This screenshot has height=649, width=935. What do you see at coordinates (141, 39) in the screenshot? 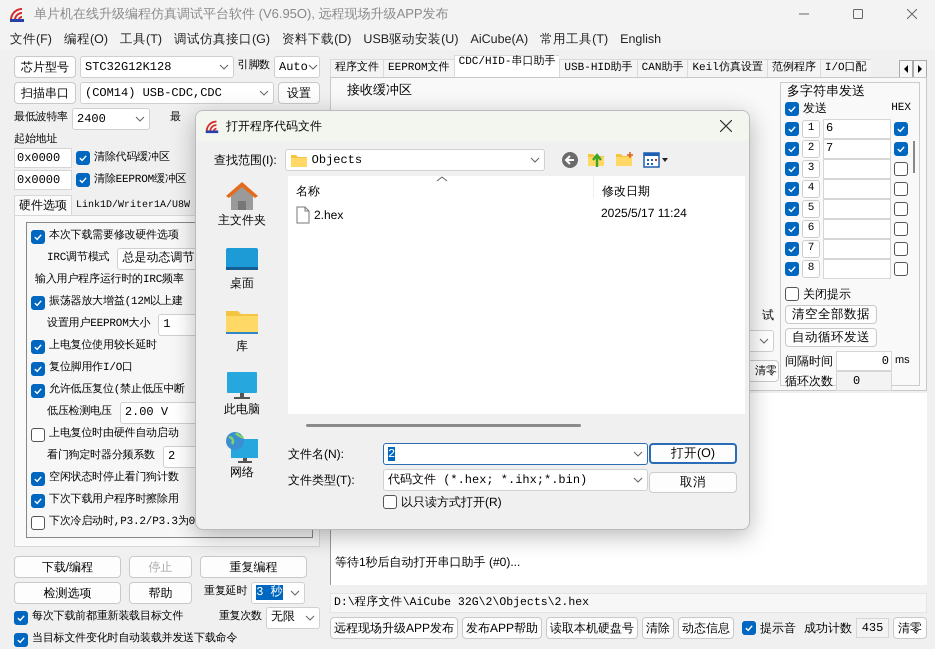
I see `menu-item: 工具(T)` at bounding box center [141, 39].